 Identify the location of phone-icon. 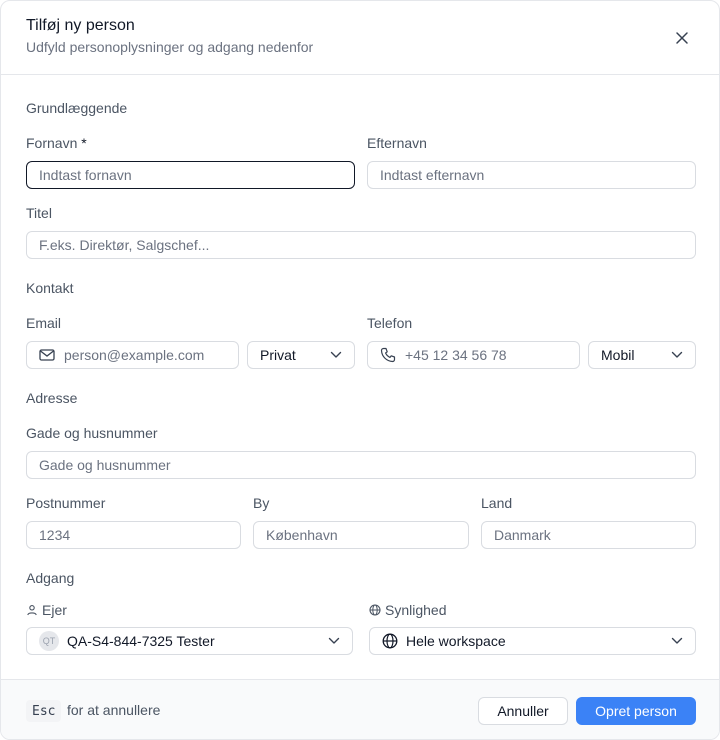
(388, 355).